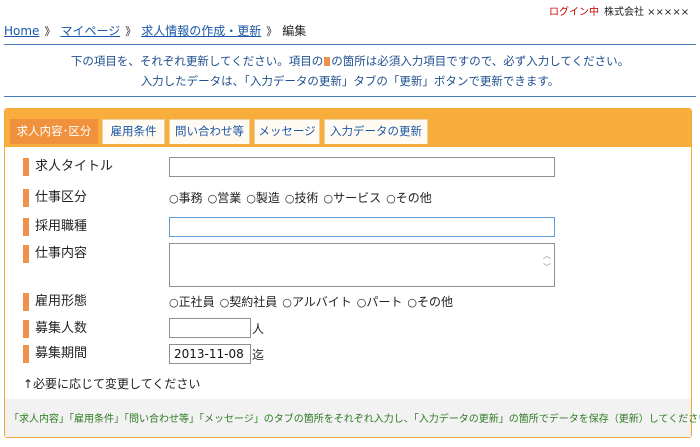 Image resolution: width=700 pixels, height=447 pixels. I want to click on headcount-input, so click(210, 328).